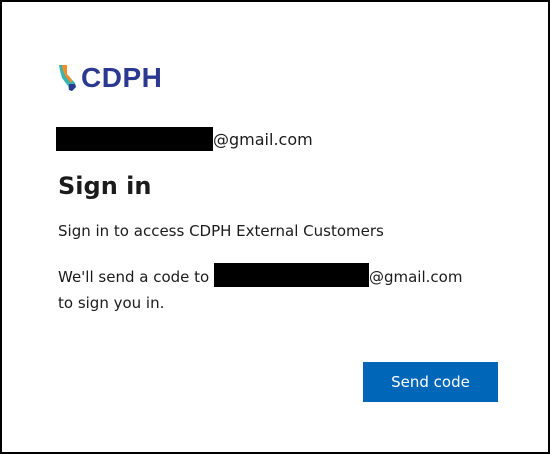 This screenshot has width=550, height=454. Describe the element at coordinates (122, 77) in the screenshot. I see `cdph-logo-text: CDPH` at that location.